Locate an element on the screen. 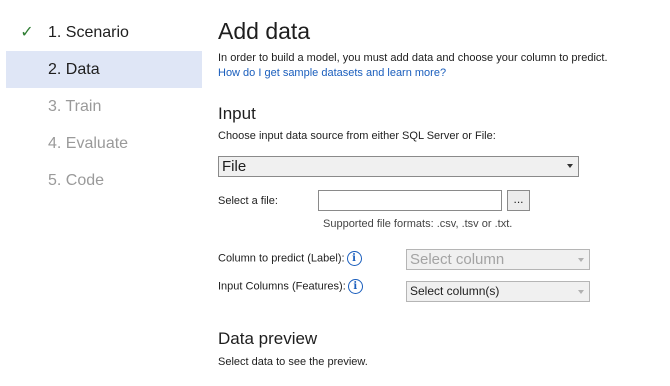 The height and width of the screenshot is (386, 670). input-heading: Input is located at coordinates (237, 113).